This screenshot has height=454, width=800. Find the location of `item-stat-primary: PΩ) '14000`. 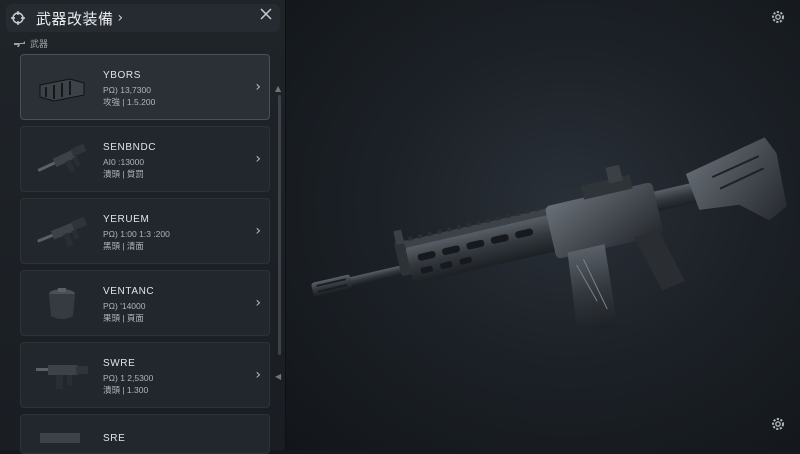

item-stat-primary: PΩ) '14000 is located at coordinates (124, 306).